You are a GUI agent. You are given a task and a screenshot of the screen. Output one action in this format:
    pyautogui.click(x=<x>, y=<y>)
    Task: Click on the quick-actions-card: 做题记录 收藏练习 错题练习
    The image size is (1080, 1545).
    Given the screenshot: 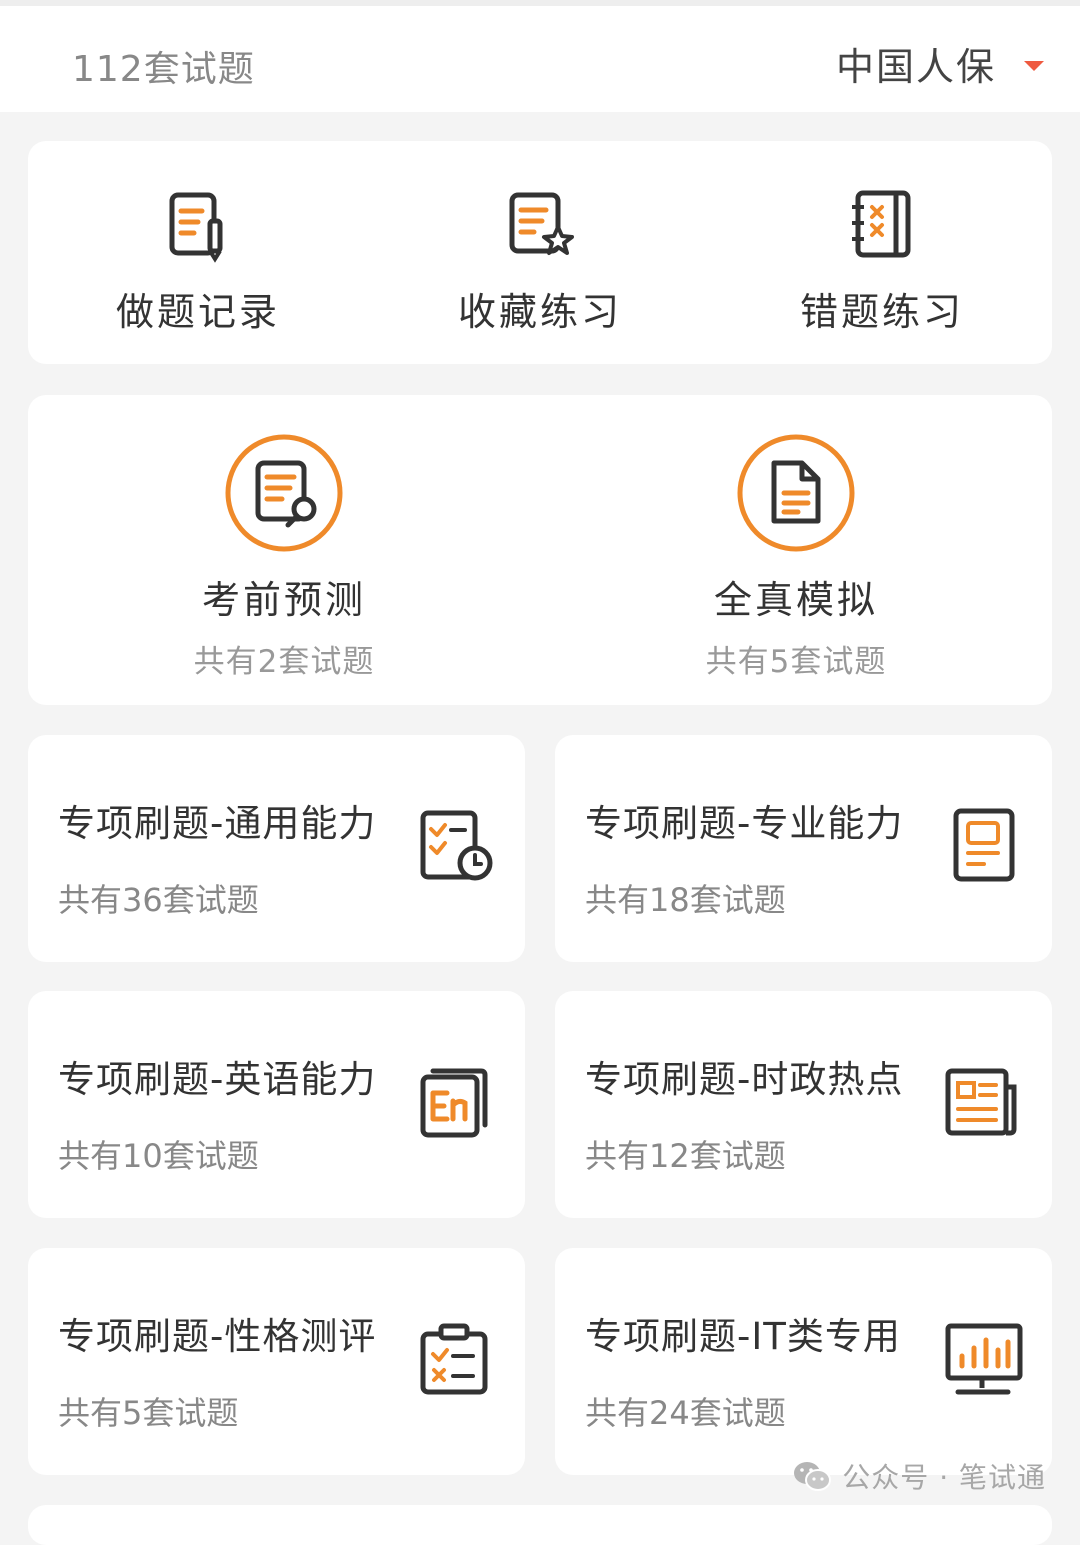 What is the action you would take?
    pyautogui.click(x=540, y=252)
    